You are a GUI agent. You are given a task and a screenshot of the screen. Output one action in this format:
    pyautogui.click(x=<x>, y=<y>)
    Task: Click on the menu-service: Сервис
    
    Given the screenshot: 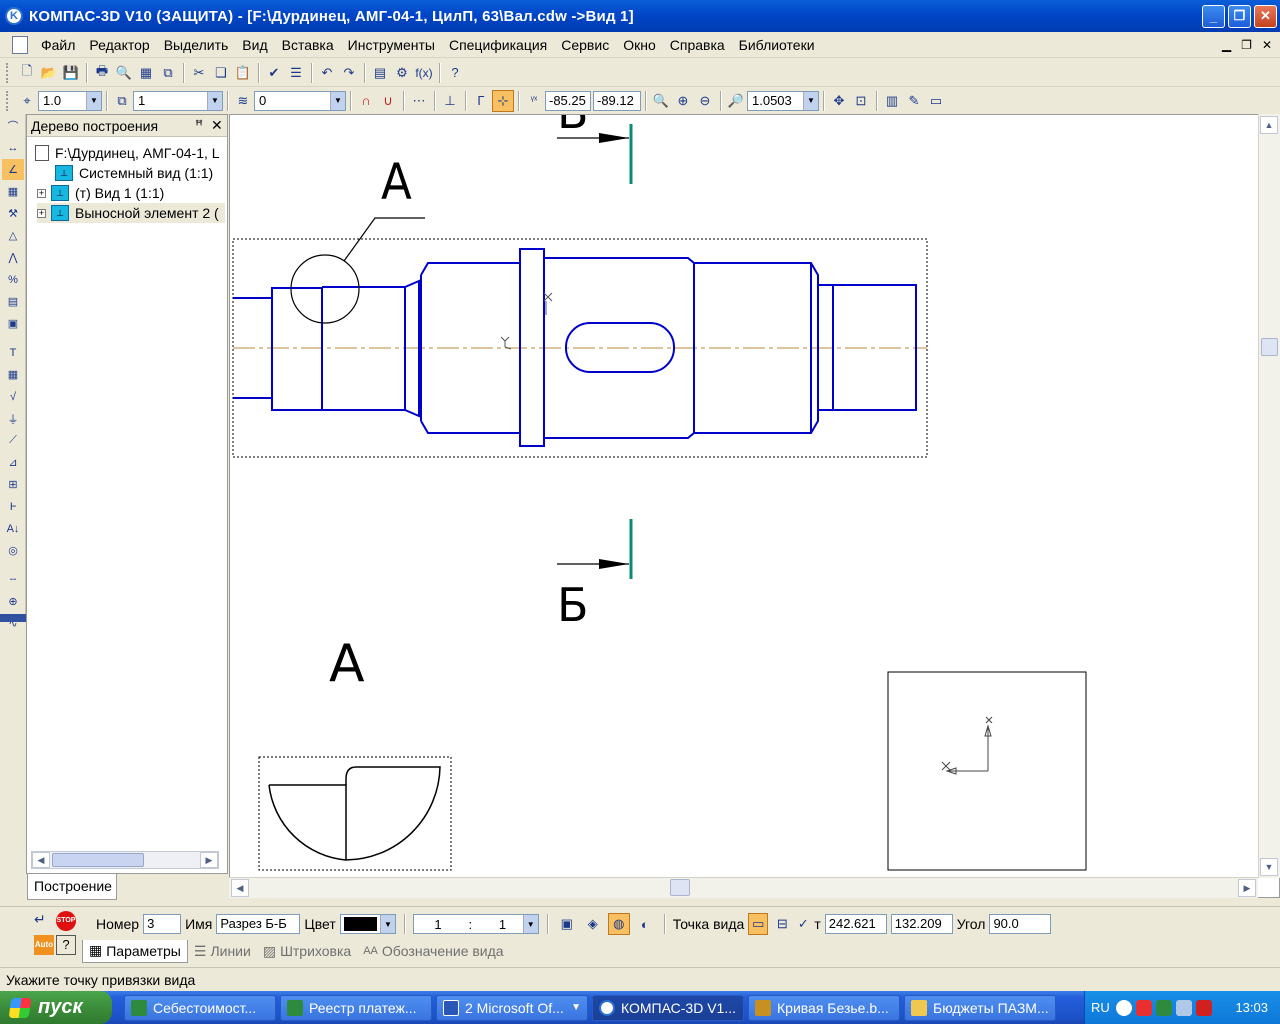 What is the action you would take?
    pyautogui.click(x=585, y=45)
    